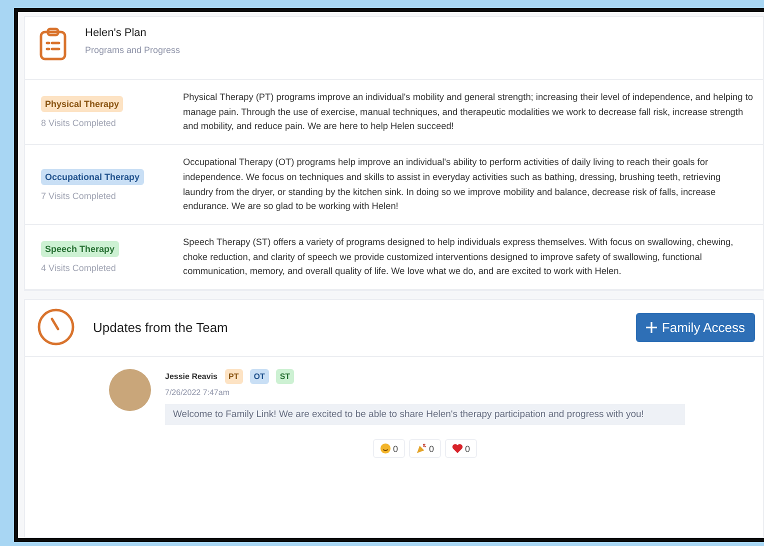  What do you see at coordinates (78, 268) in the screenshot?
I see `visits-count: 4 Visits Completed` at bounding box center [78, 268].